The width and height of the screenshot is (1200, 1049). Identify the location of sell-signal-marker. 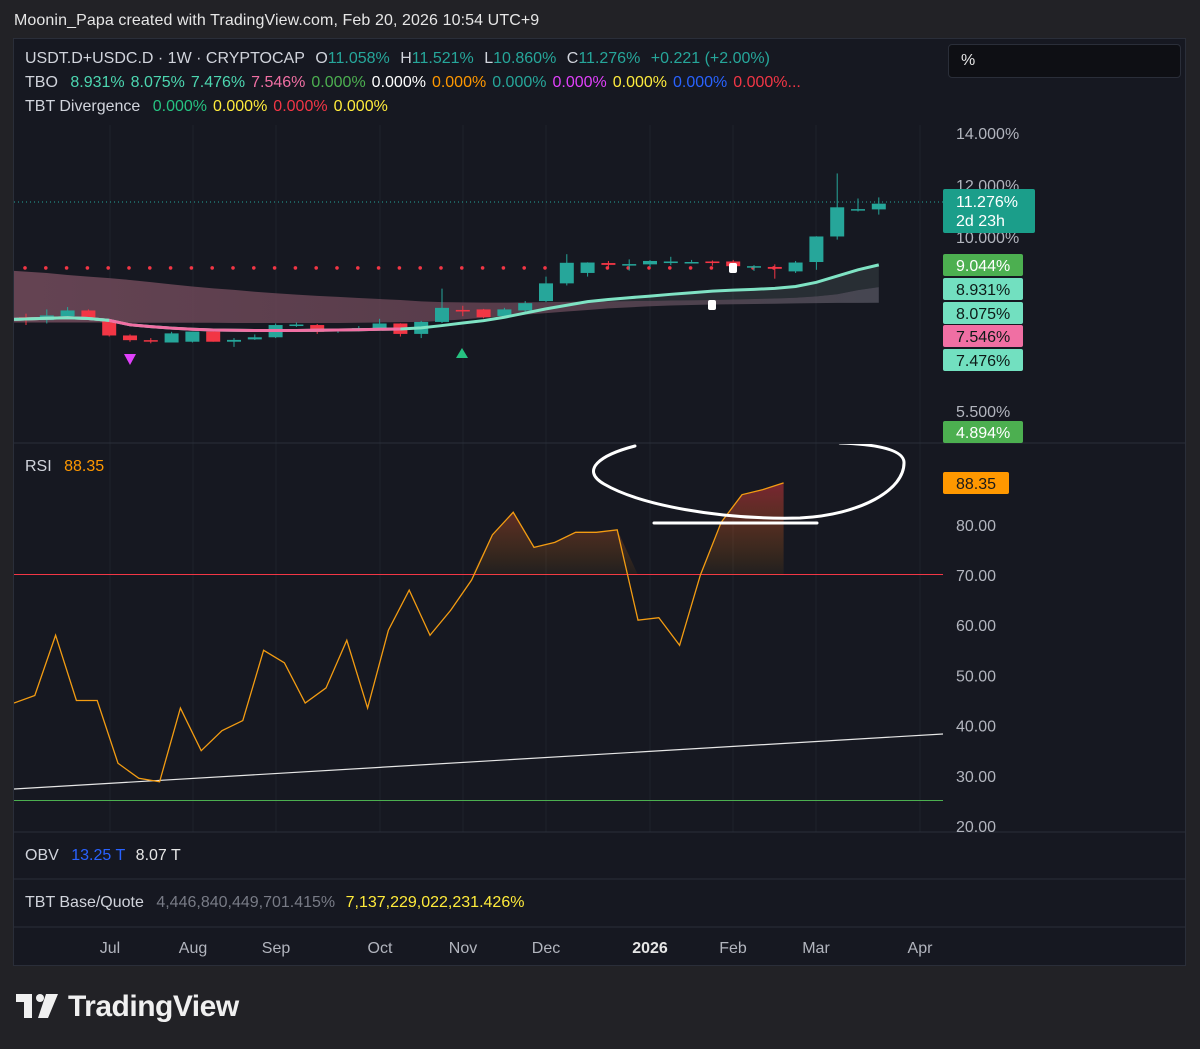
(130, 359).